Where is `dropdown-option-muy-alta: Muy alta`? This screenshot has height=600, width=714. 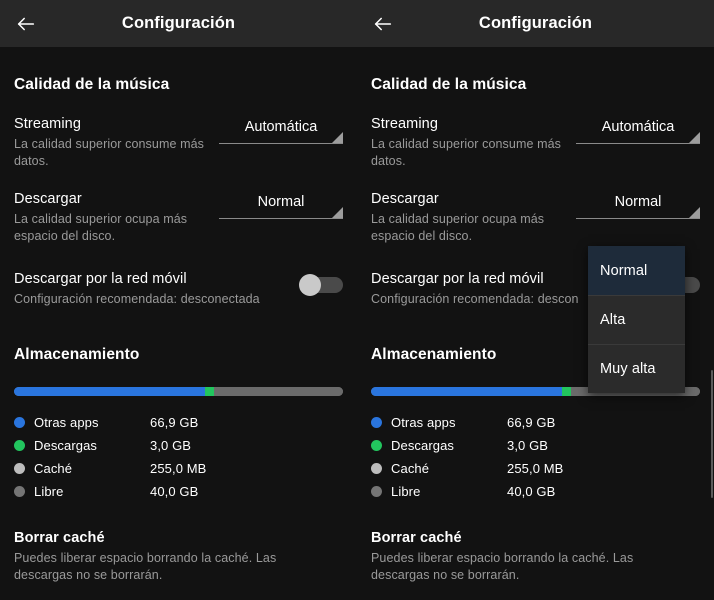
dropdown-option-muy-alta: Muy alta is located at coordinates (636, 368).